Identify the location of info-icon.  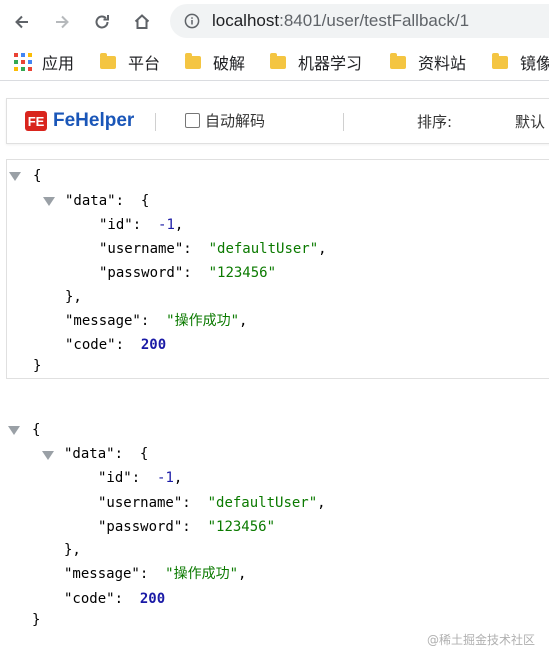
(192, 21).